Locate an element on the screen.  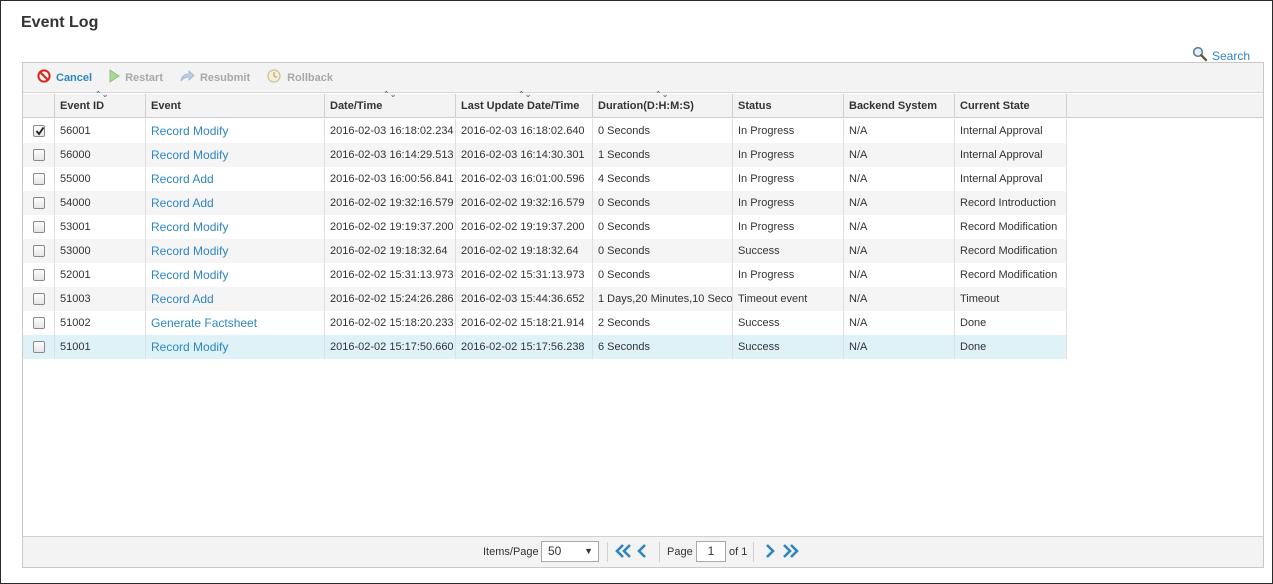
dropdown-arrow-icon: ▼ is located at coordinates (588, 551).